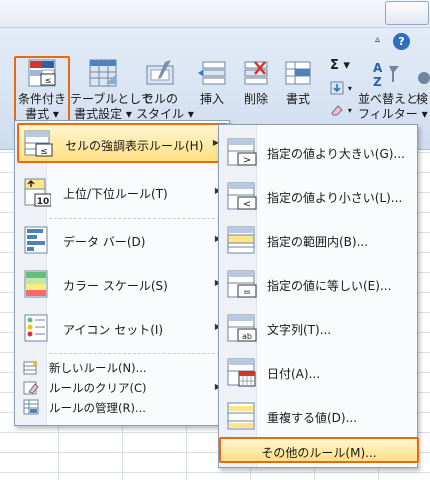 The height and width of the screenshot is (480, 430). I want to click on format-as-table-icon, so click(103, 73).